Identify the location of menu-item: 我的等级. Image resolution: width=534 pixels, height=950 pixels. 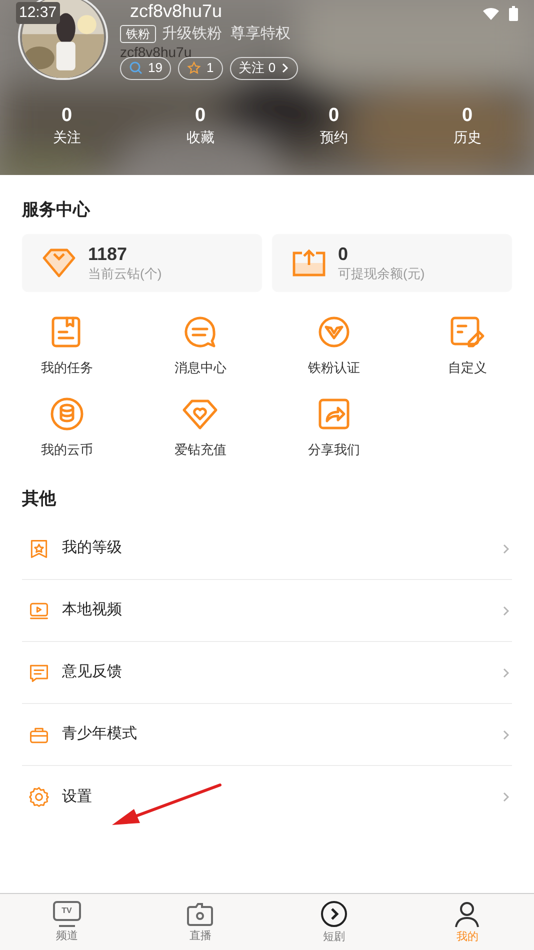
(267, 549).